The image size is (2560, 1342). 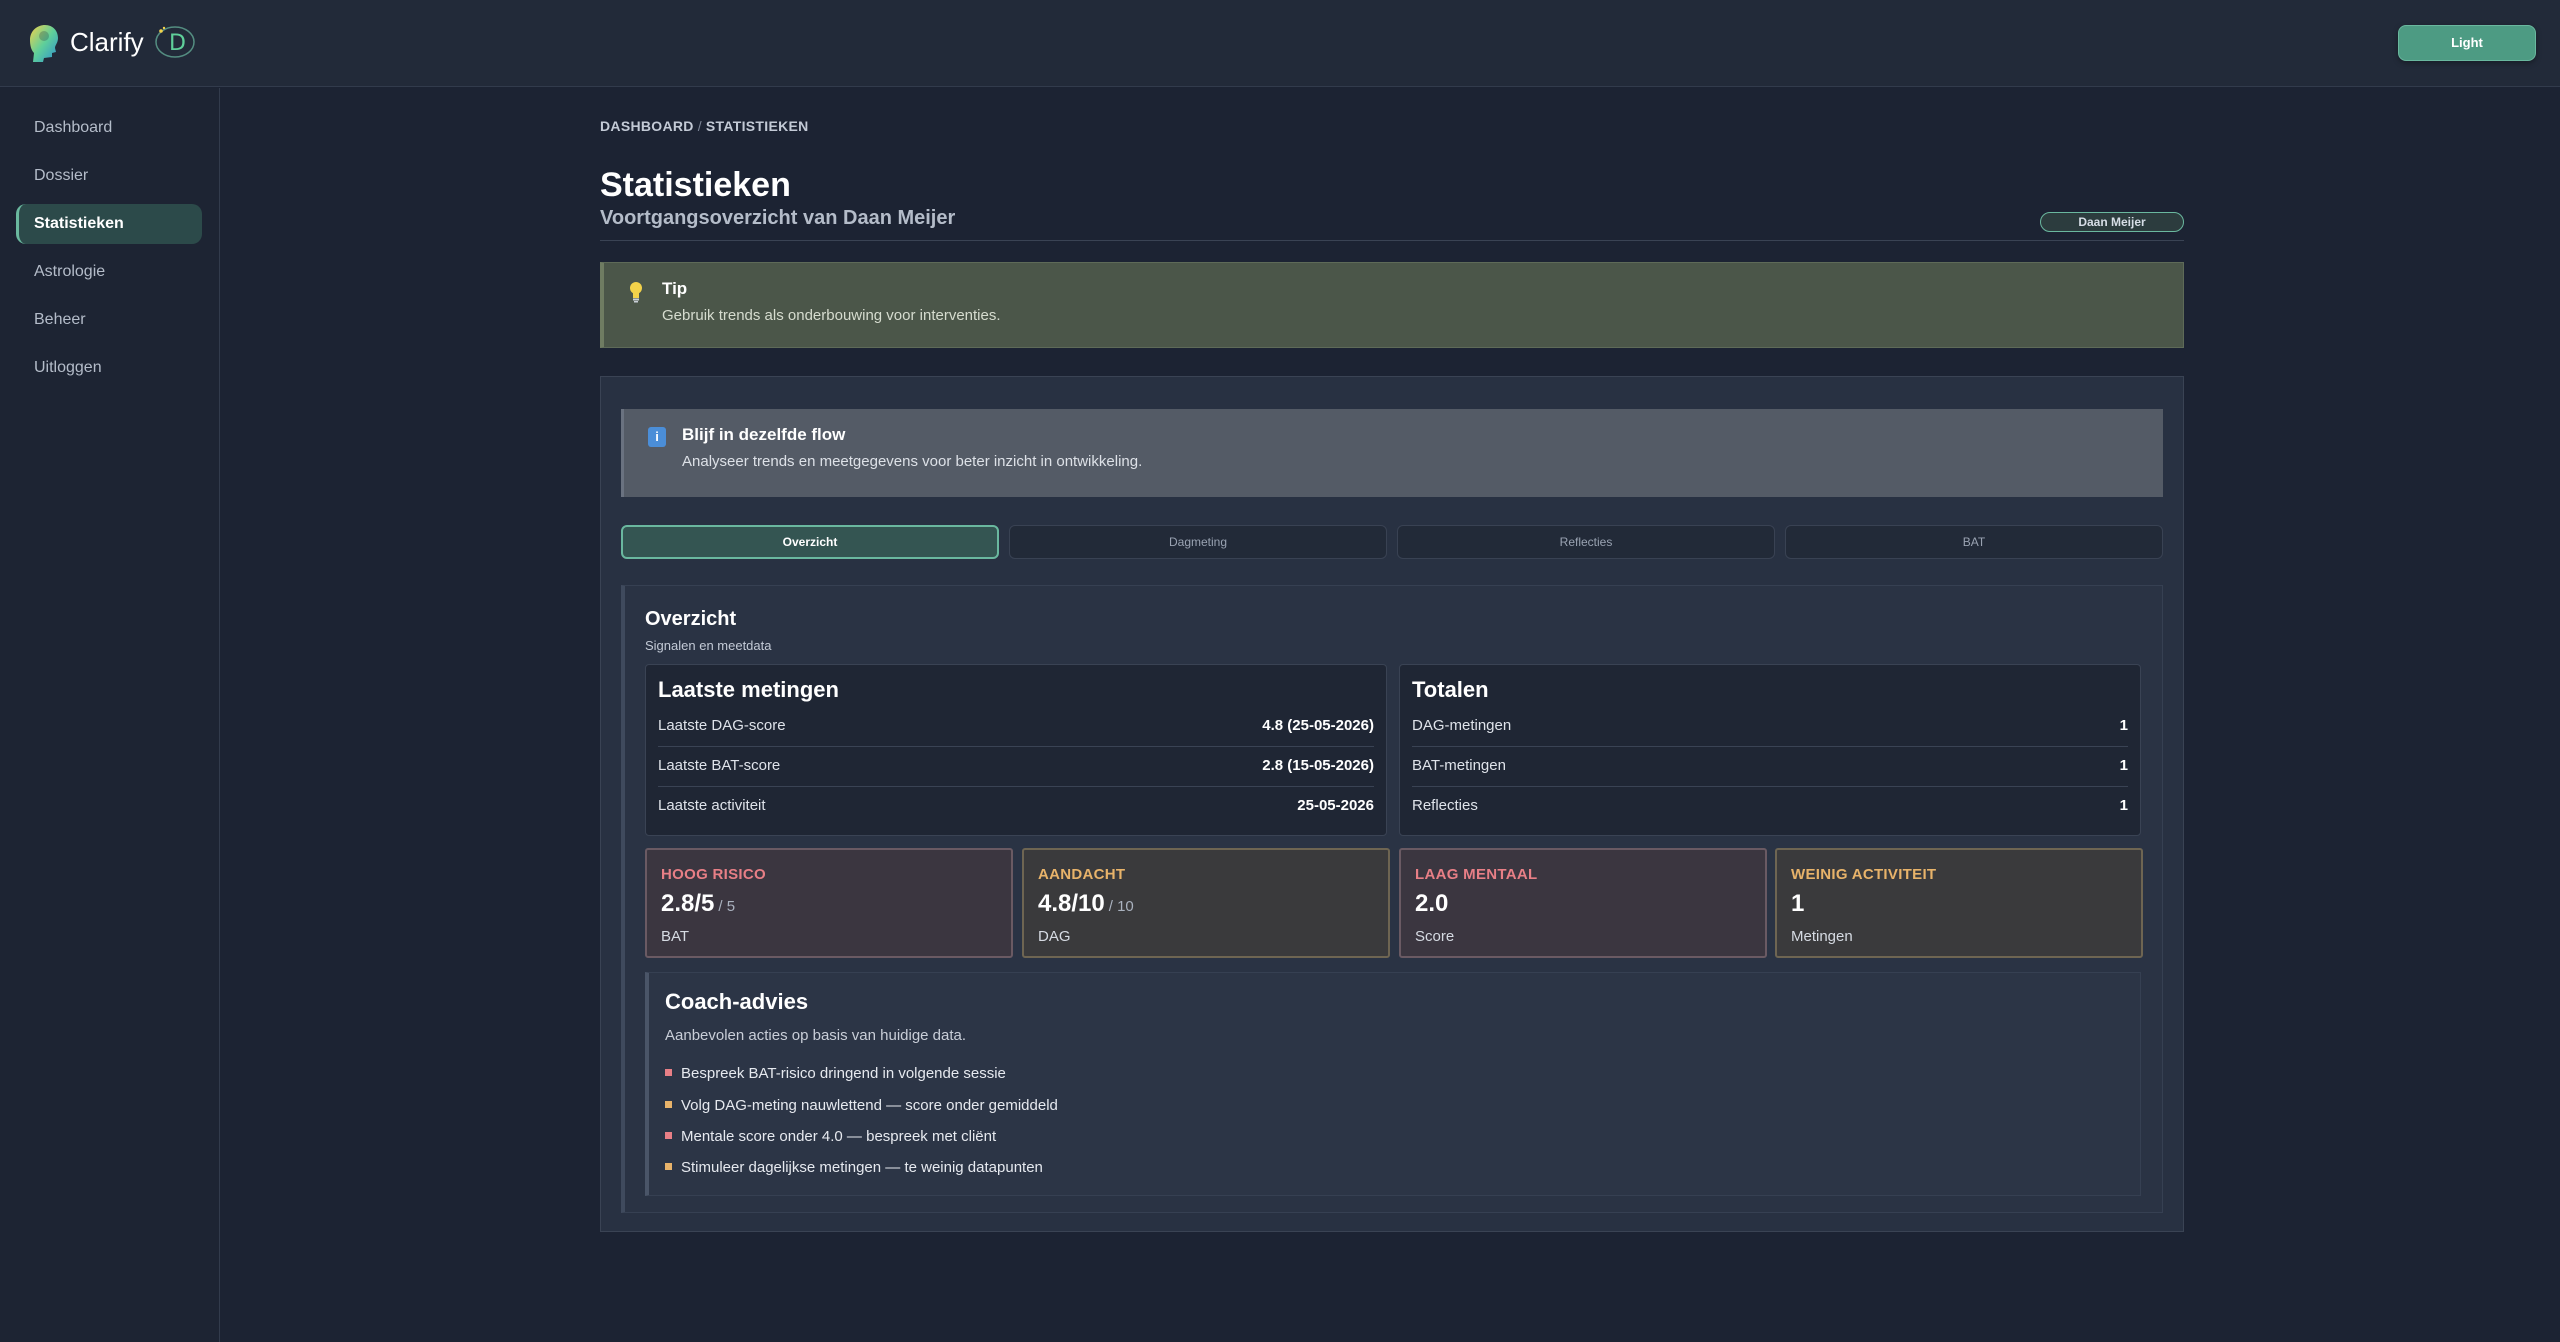 What do you see at coordinates (1318, 765) in the screenshot?
I see `row-value: 2.8 (15-05-2026)` at bounding box center [1318, 765].